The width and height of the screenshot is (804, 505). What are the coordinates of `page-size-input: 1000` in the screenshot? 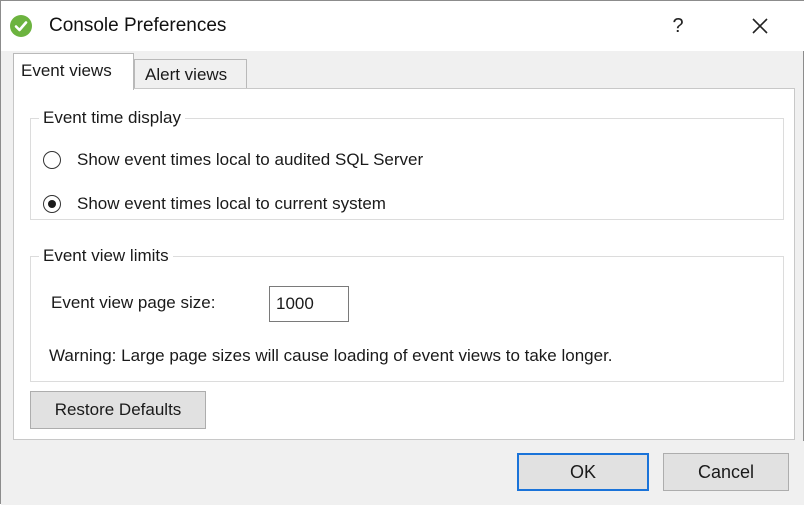 It's located at (309, 304).